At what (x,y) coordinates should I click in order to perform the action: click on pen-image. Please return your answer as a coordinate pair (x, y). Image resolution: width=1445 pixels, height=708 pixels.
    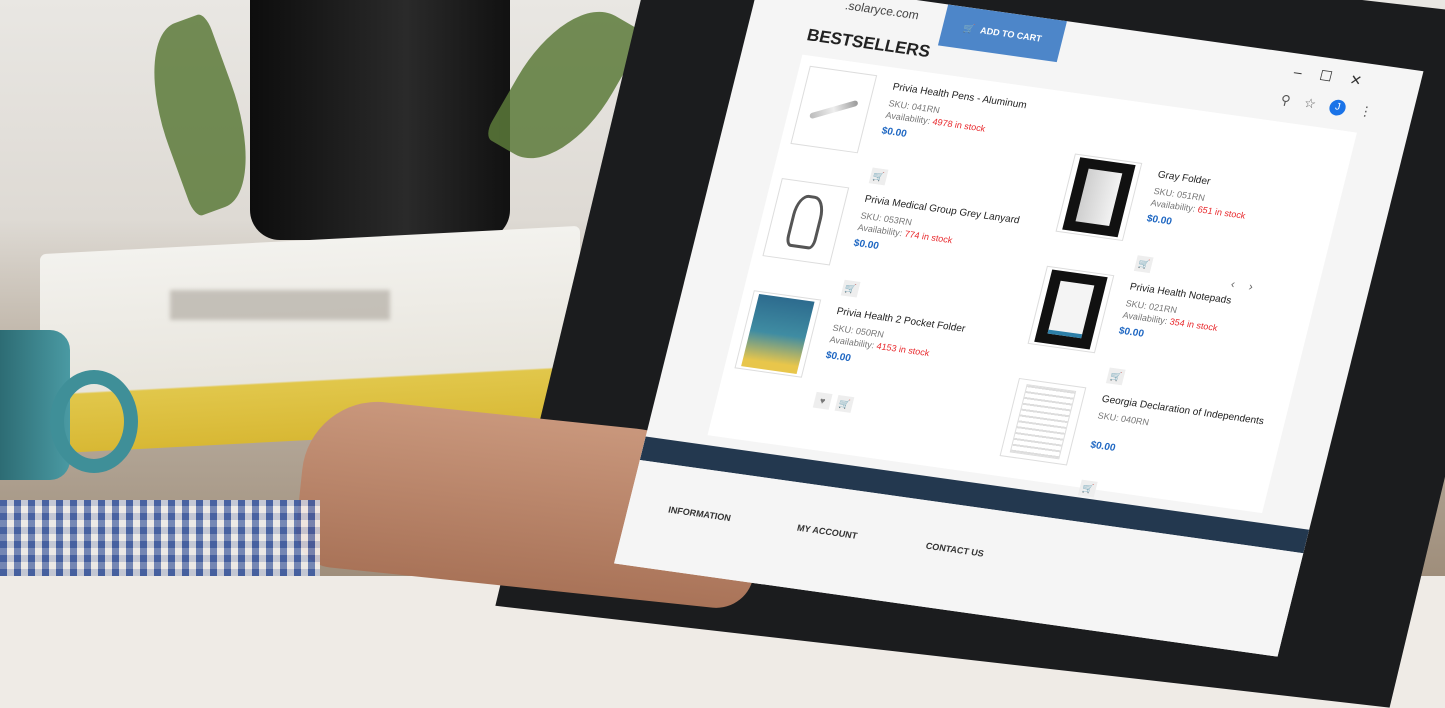
    Looking at the image, I should click on (834, 109).